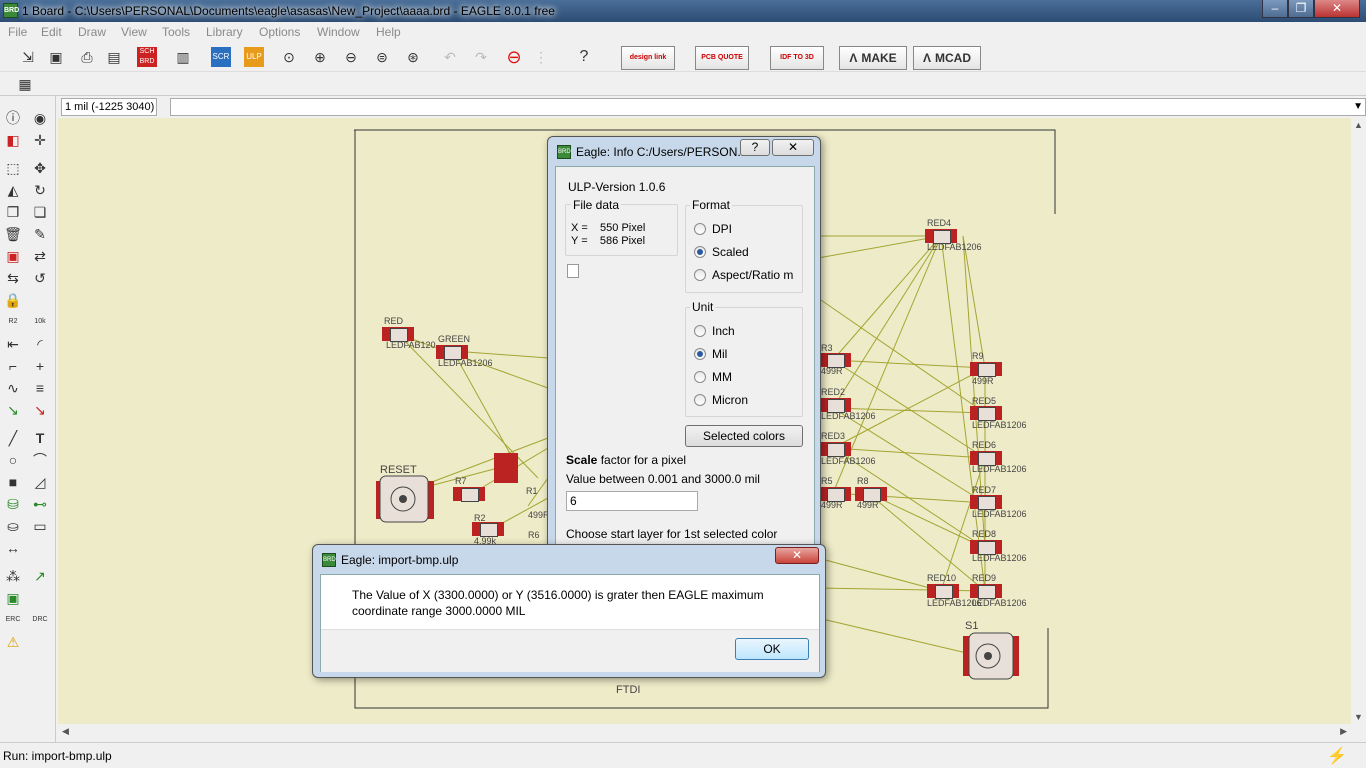 This screenshot has height=768, width=1366. Describe the element at coordinates (941, 236) in the screenshot. I see `pad-red4` at that location.